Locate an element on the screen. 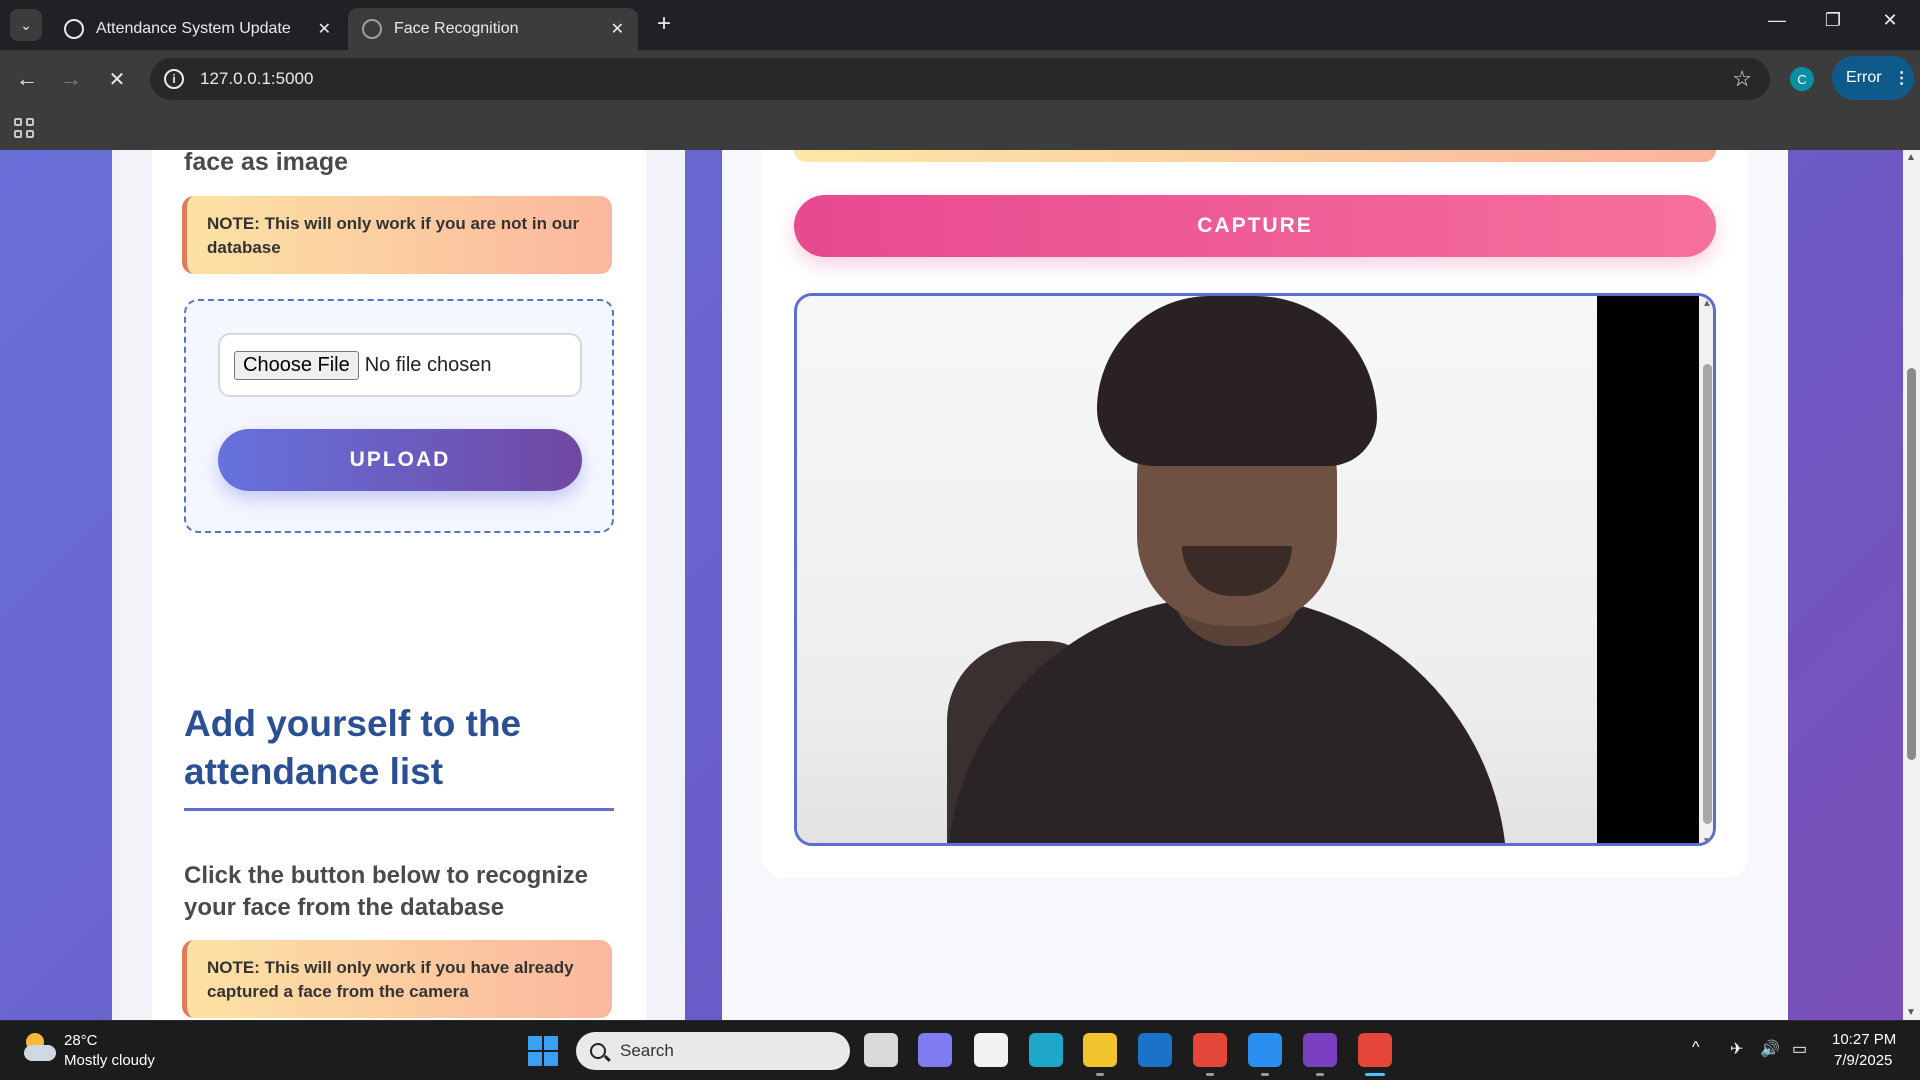 This screenshot has height=1080, width=1920. chrome-profile-icon is located at coordinates (1210, 1050).